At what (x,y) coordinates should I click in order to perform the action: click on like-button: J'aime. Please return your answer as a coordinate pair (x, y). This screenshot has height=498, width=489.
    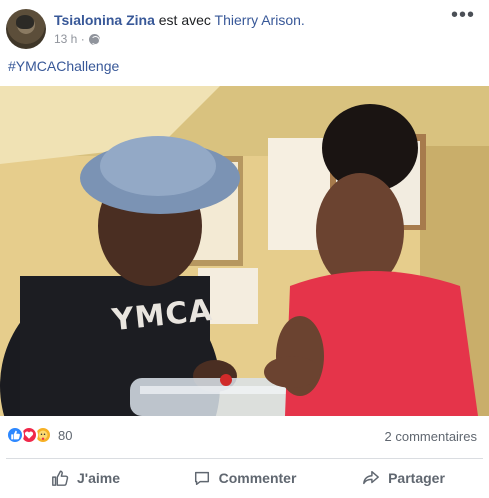
    Looking at the image, I should click on (85, 478).